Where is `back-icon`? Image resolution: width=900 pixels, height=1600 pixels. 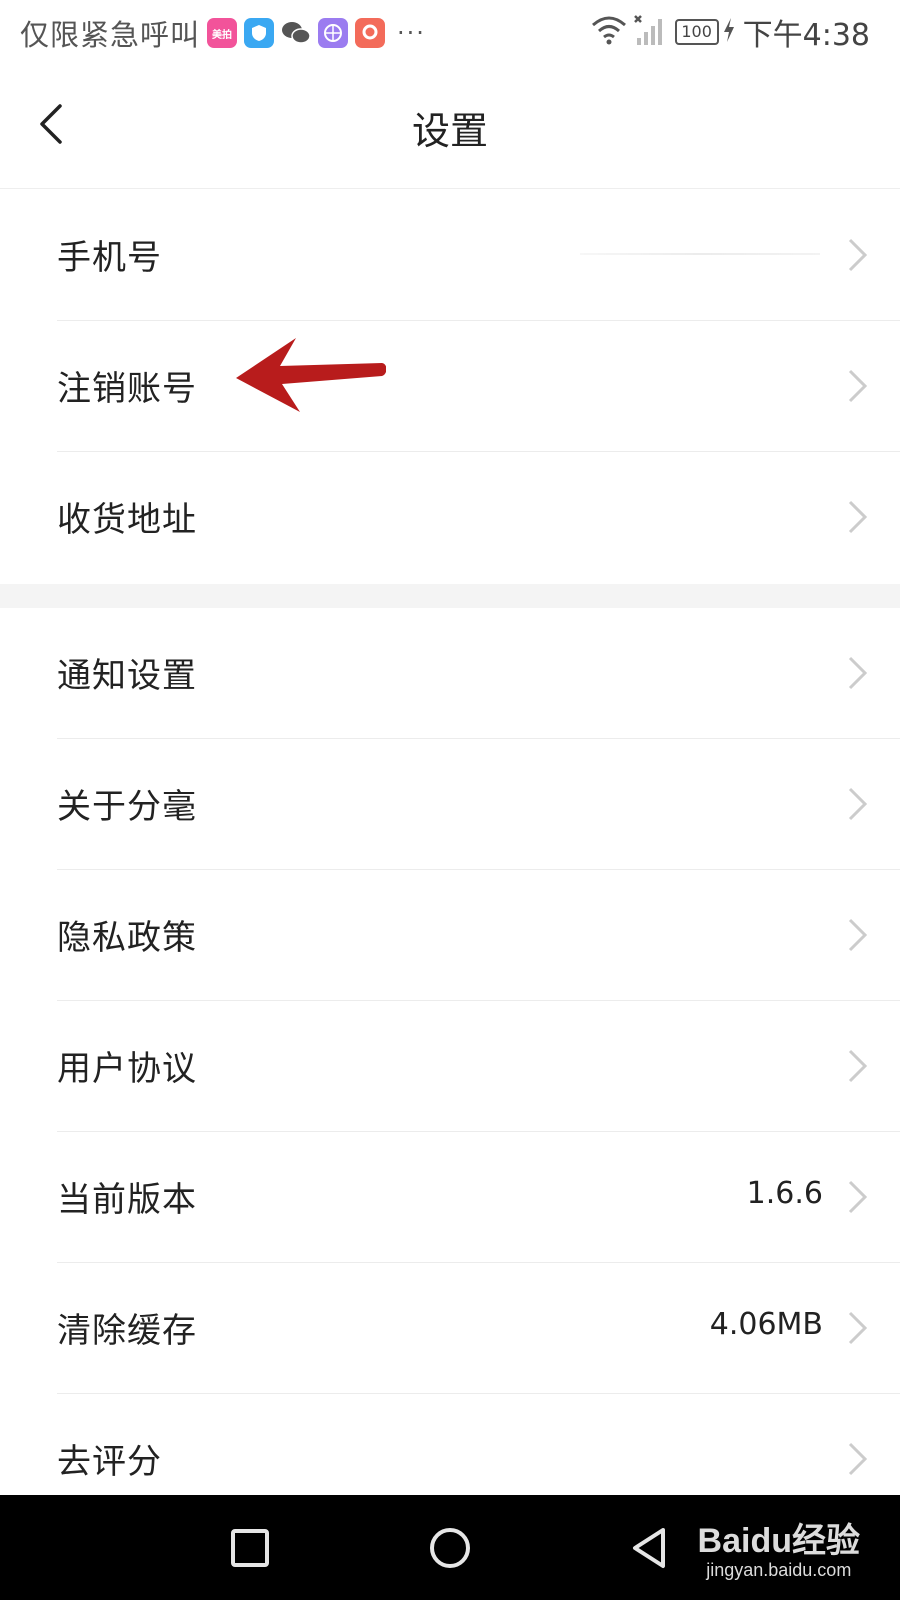 back-icon is located at coordinates (649, 1548).